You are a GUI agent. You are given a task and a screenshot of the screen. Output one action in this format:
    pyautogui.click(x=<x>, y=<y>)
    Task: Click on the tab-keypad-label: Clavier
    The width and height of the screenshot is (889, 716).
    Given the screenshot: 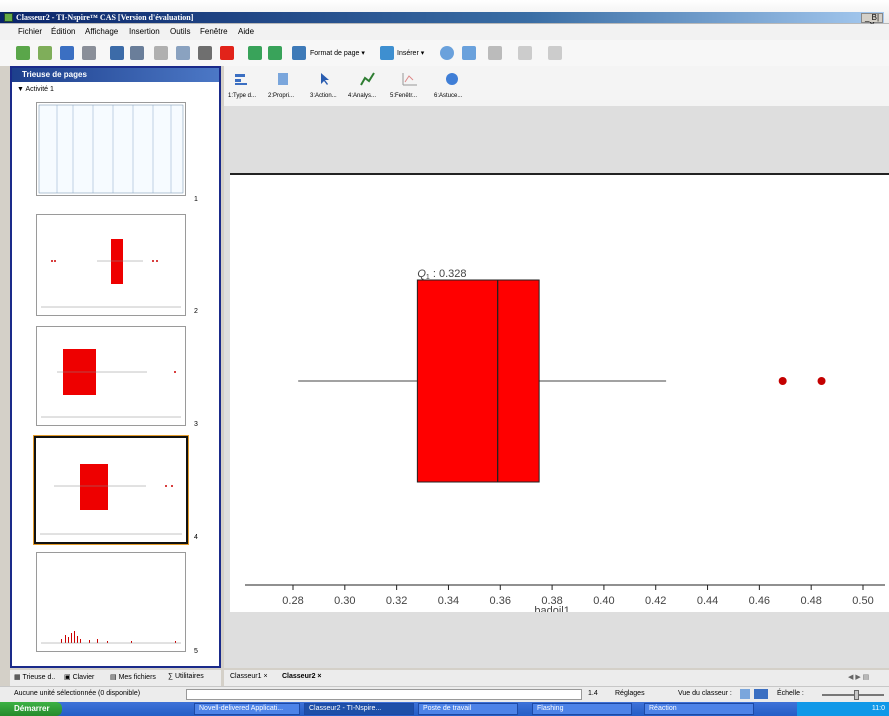 What is the action you would take?
    pyautogui.click(x=83, y=677)
    